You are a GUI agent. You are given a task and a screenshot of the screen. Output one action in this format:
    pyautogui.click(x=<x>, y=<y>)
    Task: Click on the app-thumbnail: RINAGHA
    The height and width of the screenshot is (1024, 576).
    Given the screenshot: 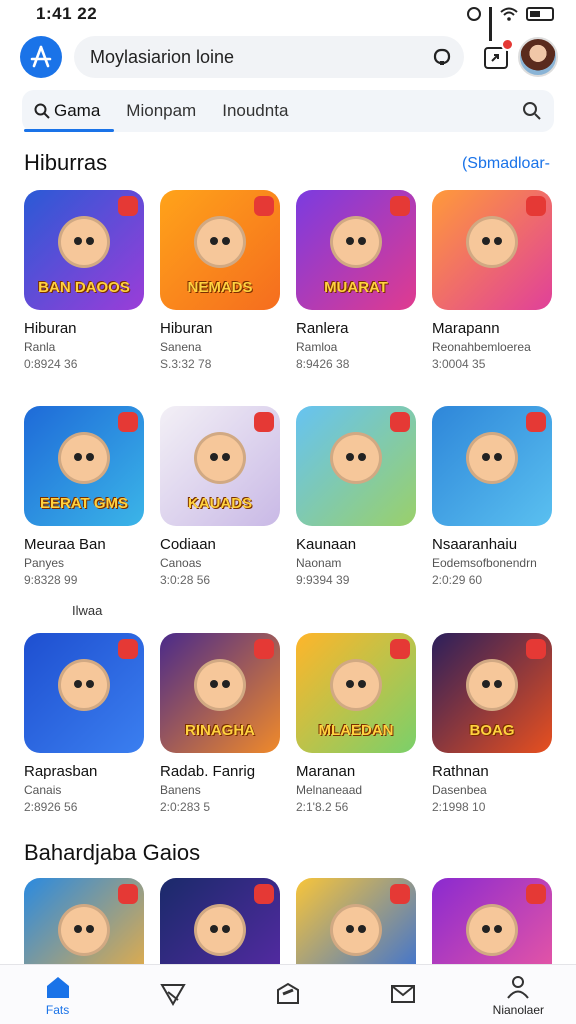 What is the action you would take?
    pyautogui.click(x=220, y=693)
    